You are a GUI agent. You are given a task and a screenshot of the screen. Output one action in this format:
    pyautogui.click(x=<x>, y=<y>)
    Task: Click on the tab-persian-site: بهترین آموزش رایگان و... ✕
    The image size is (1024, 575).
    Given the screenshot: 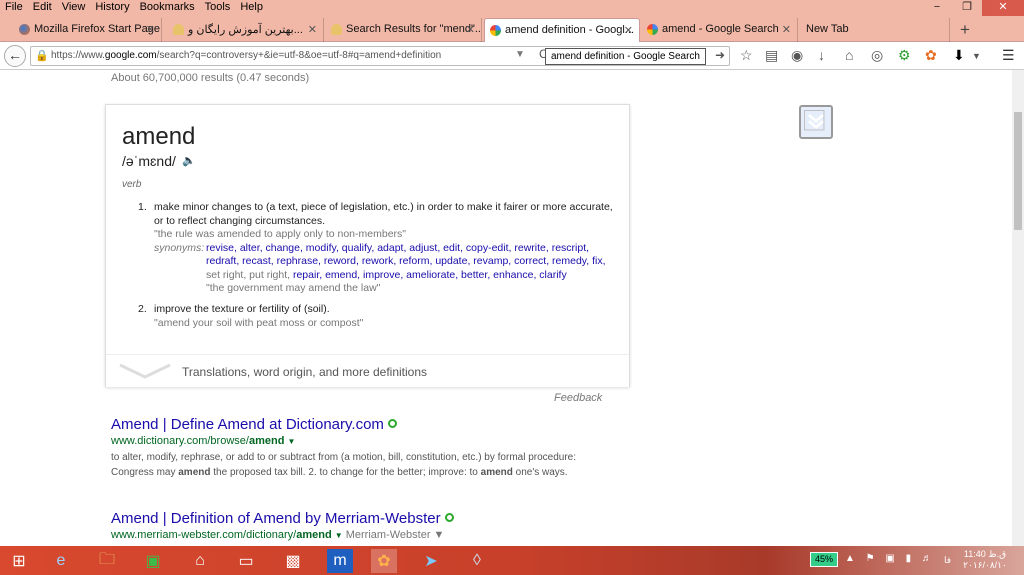 What is the action you would take?
    pyautogui.click(x=246, y=30)
    